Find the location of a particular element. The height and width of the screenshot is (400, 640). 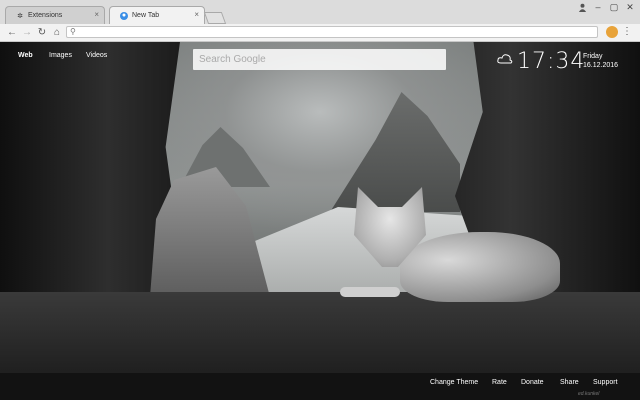

new-tab-button is located at coordinates (215, 18).